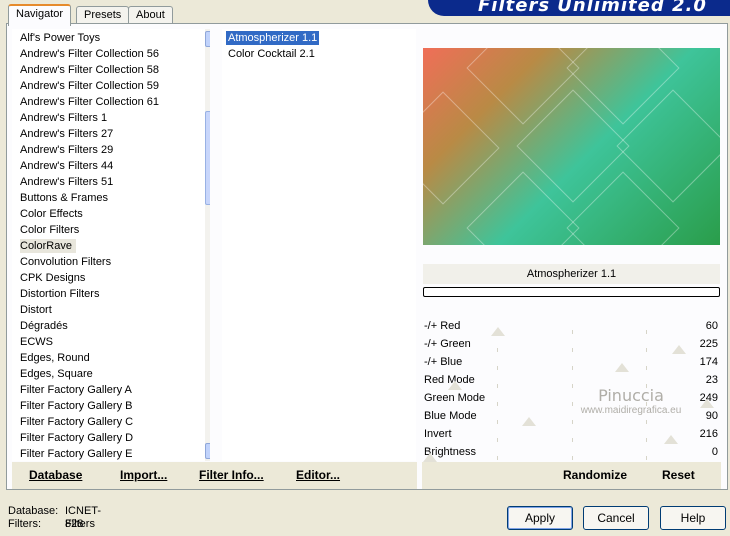 This screenshot has width=730, height=536. I want to click on category-item: Andrew's Filters 29, so click(66, 150).